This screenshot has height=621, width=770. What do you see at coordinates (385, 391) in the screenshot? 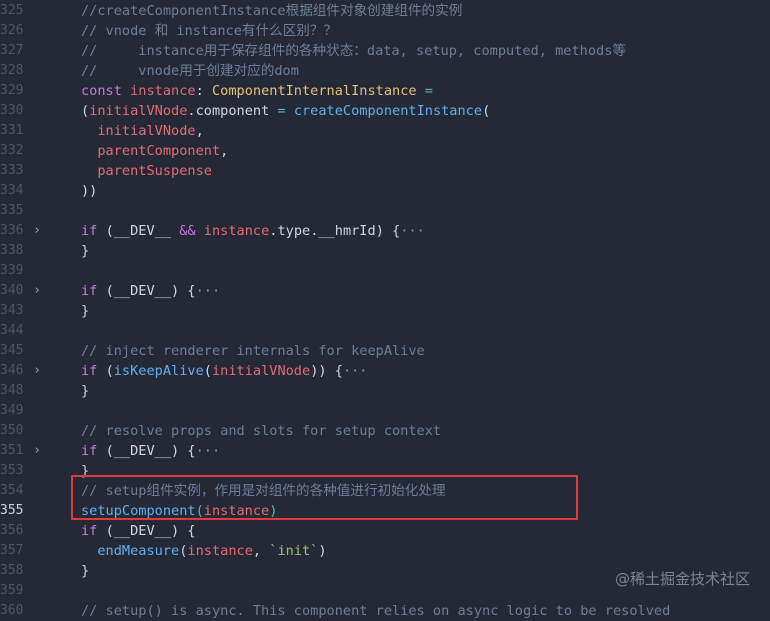
I see `code-line: 348}` at bounding box center [385, 391].